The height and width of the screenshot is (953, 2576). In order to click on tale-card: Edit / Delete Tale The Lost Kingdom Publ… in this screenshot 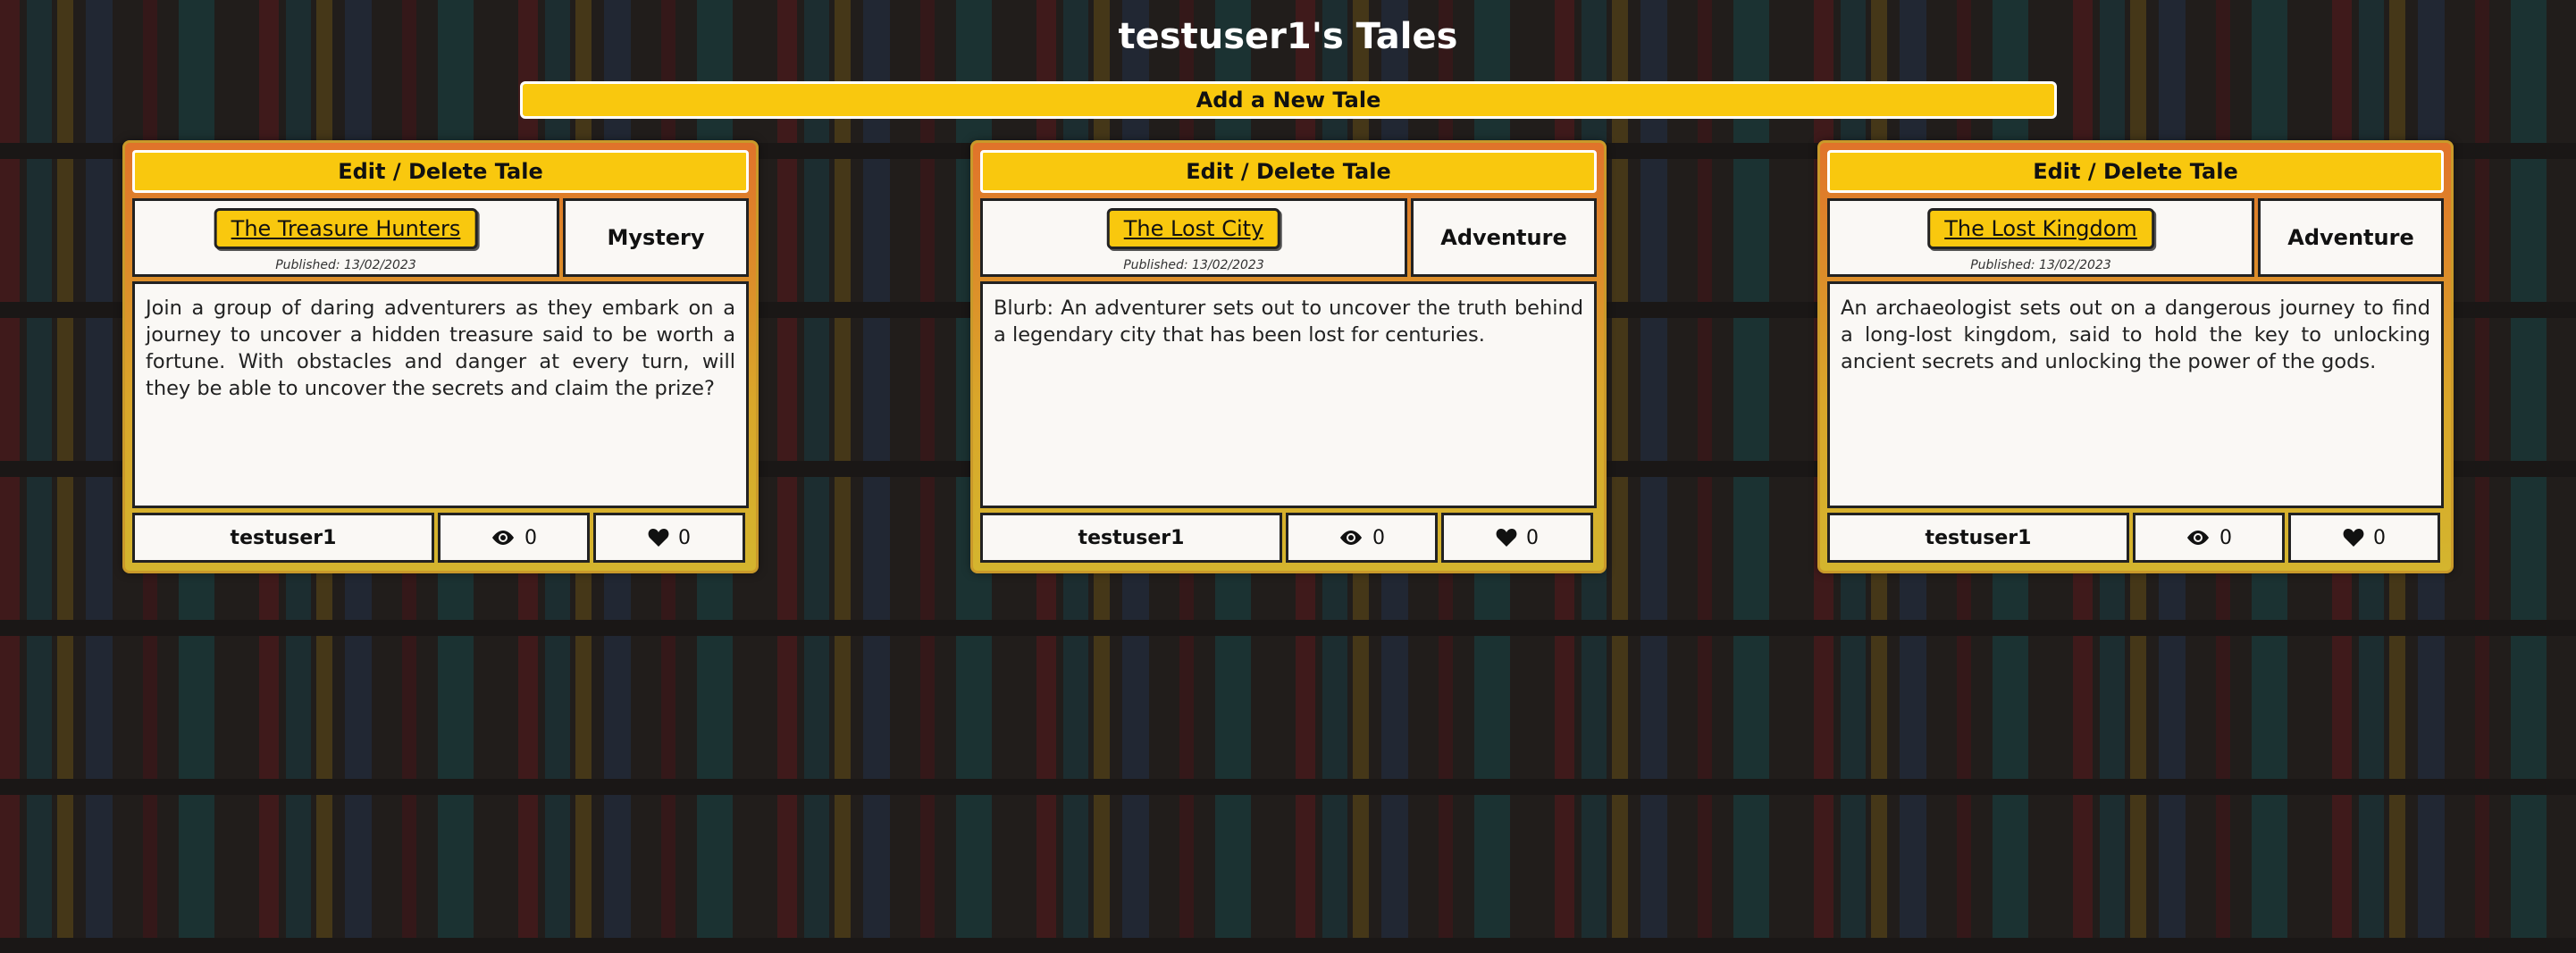, I will do `click(2135, 357)`.